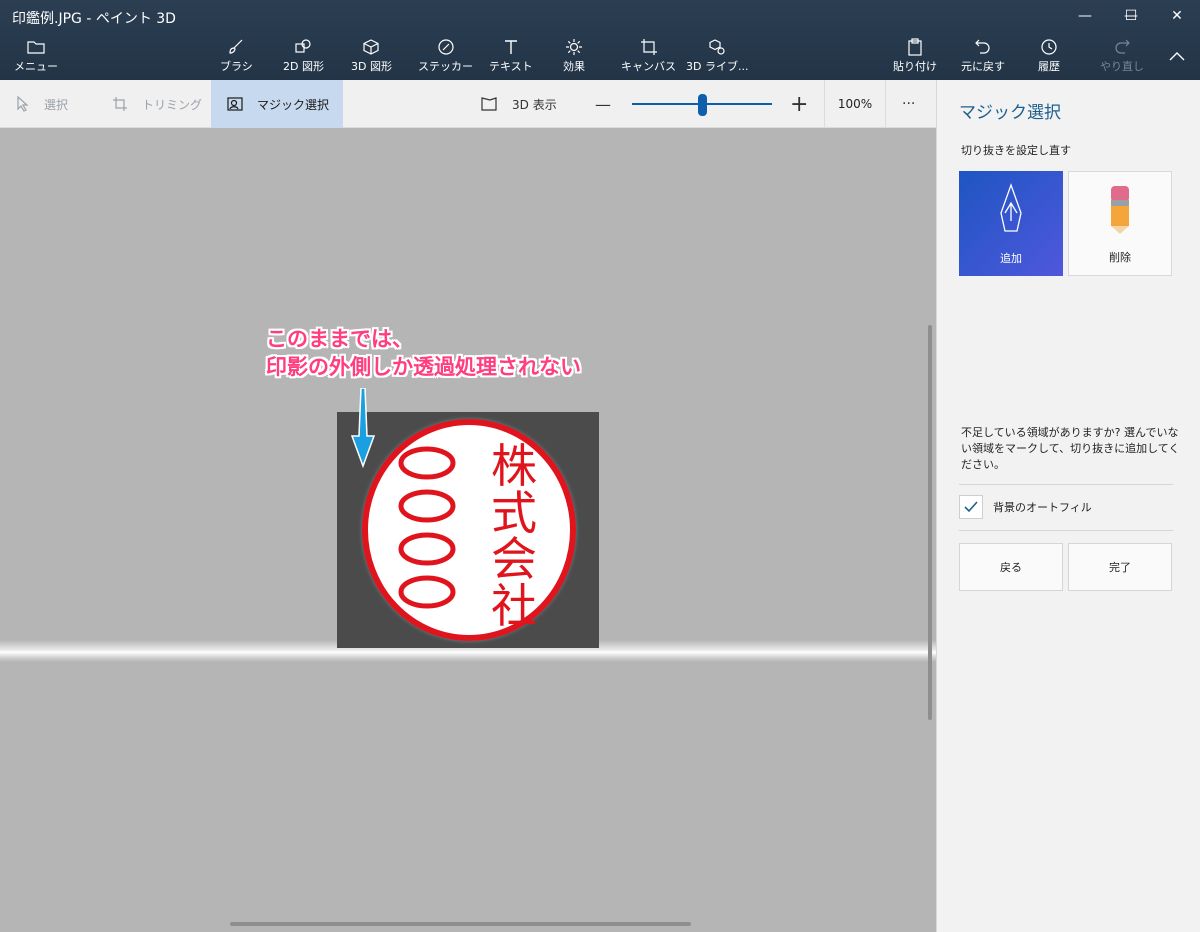 Image resolution: width=1200 pixels, height=932 pixels. I want to click on tool-3d-shapes: 3D 図形, so click(371, 58).